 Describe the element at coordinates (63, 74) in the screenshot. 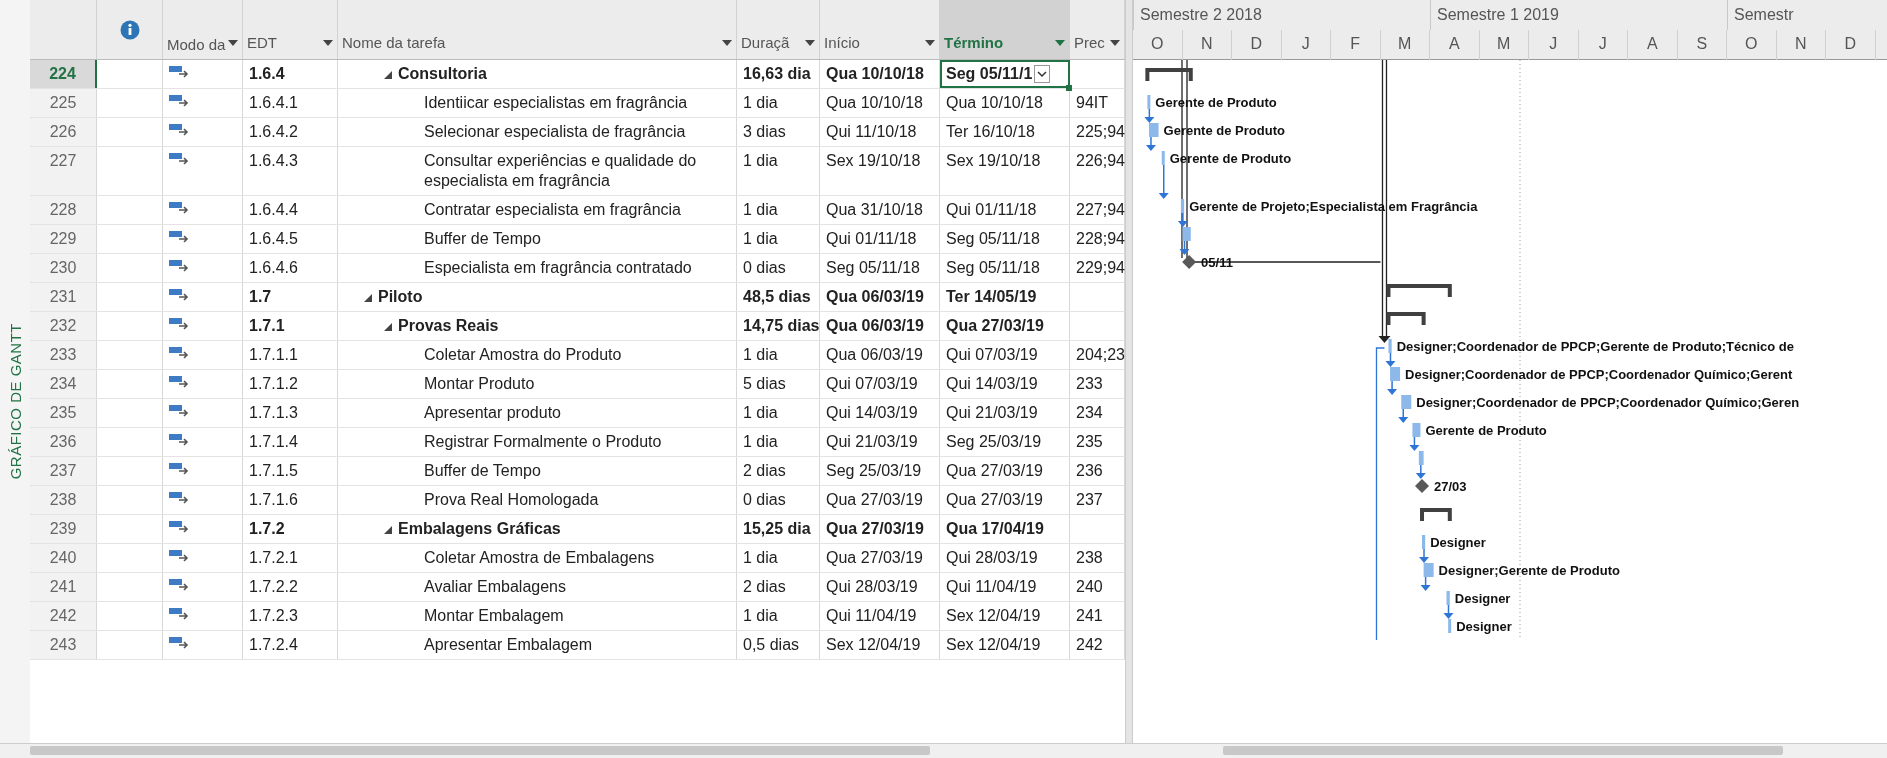

I see `row-number: 224` at that location.